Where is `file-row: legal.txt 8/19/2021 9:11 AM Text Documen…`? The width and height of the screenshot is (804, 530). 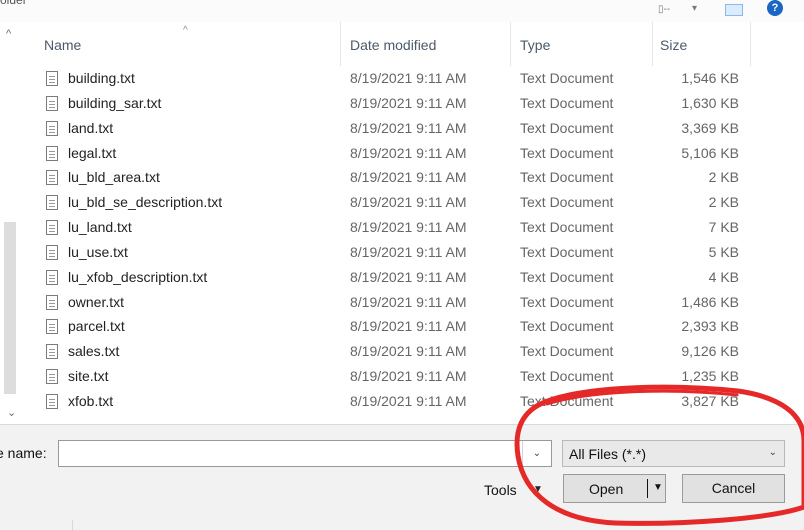
file-row: legal.txt 8/19/2021 9:11 AM Text Documen… is located at coordinates (414, 153).